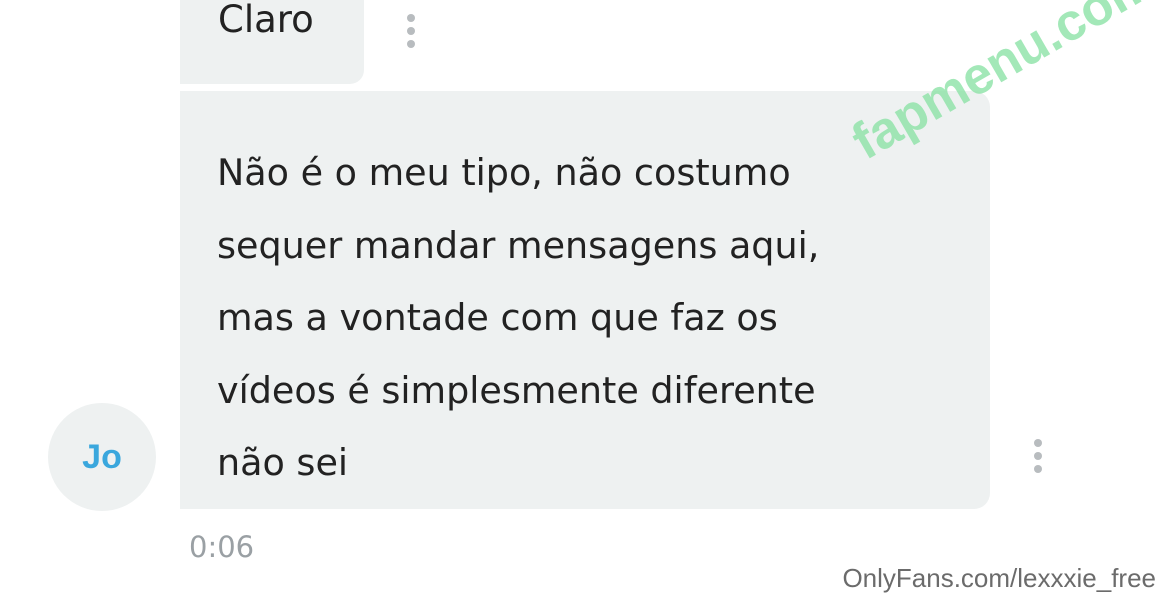 The width and height of the screenshot is (1170, 610). I want to click on sender-avatar: Jo, so click(102, 457).